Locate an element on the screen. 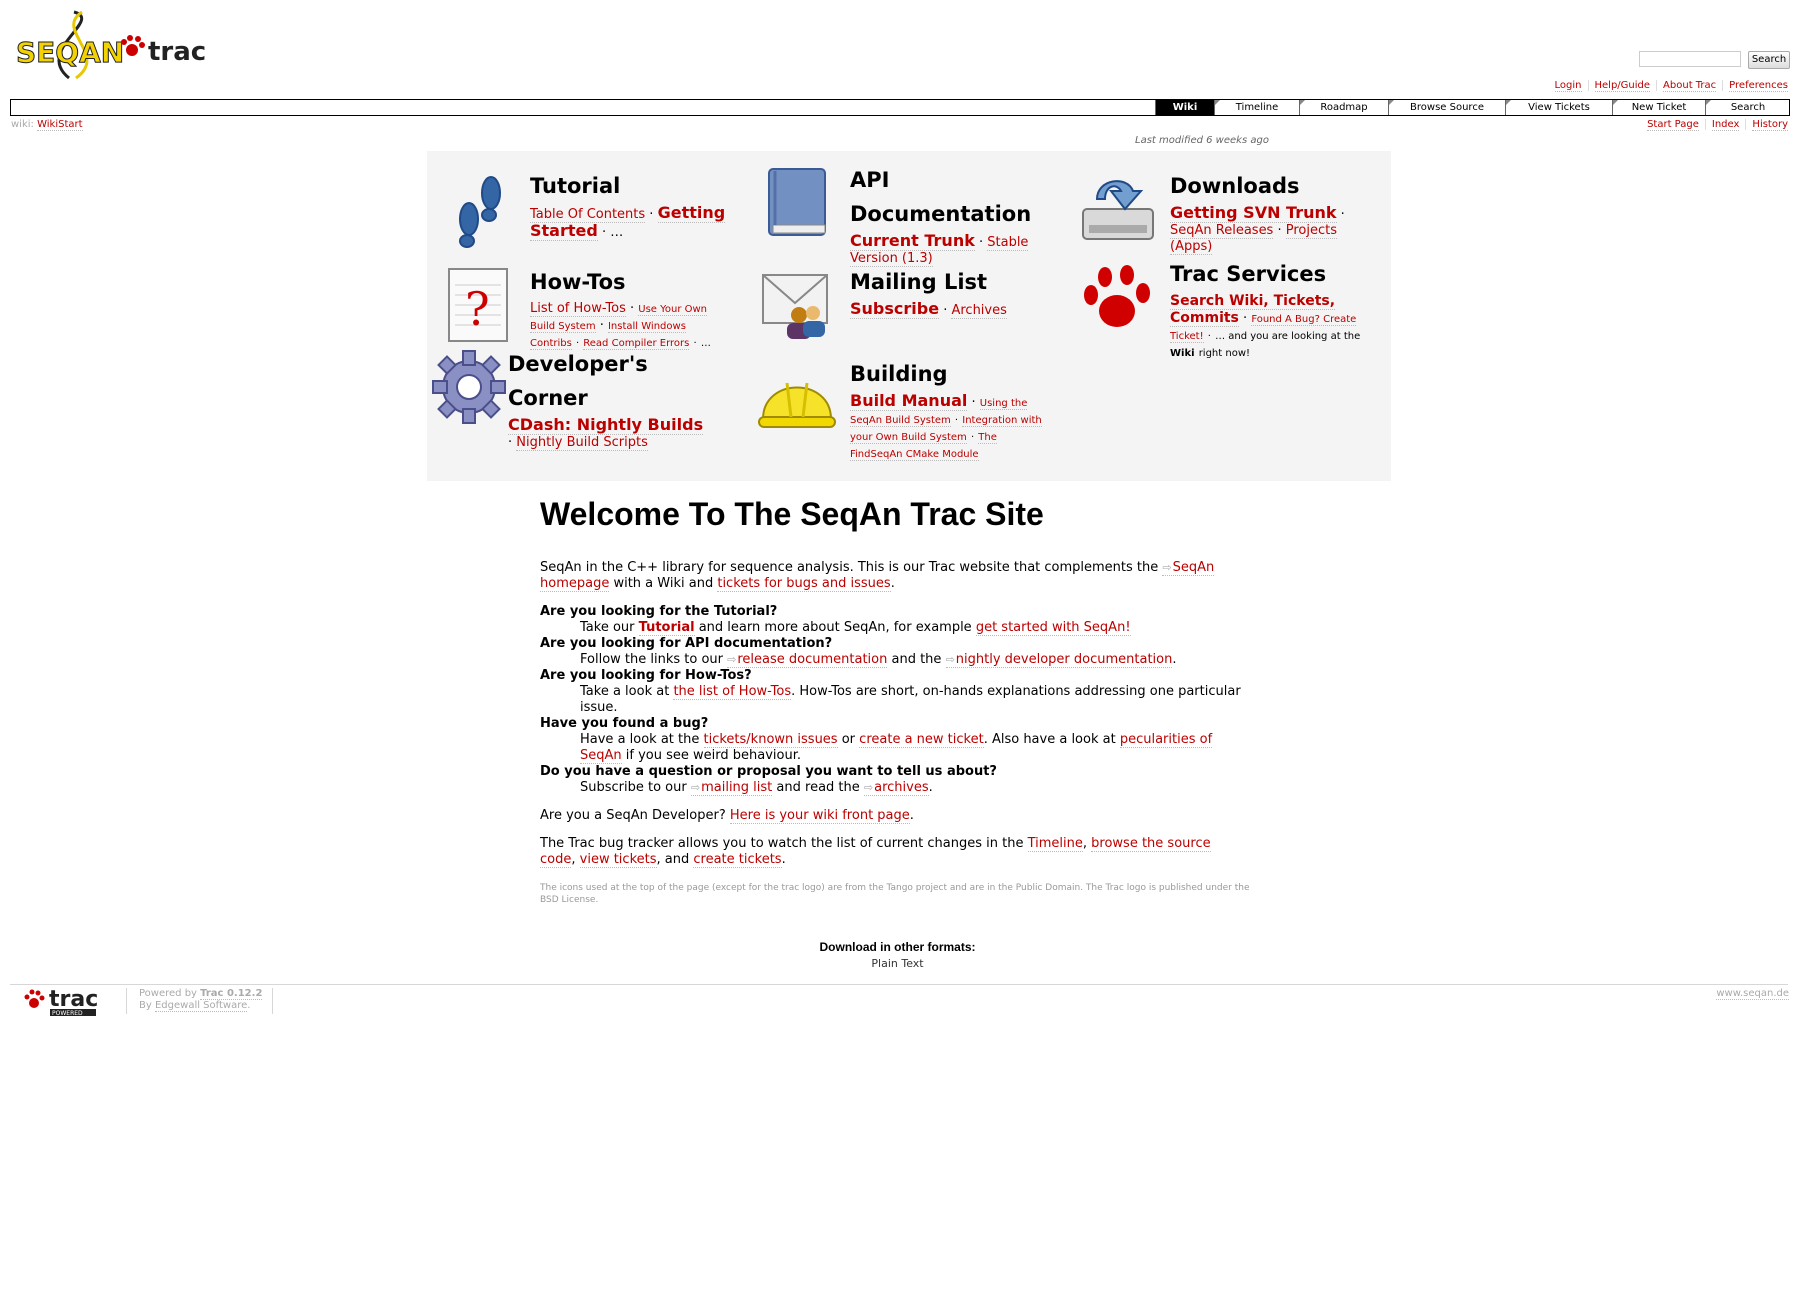 The height and width of the screenshot is (1294, 1795). context-navigation: Start Page Index History is located at coordinates (1717, 125).